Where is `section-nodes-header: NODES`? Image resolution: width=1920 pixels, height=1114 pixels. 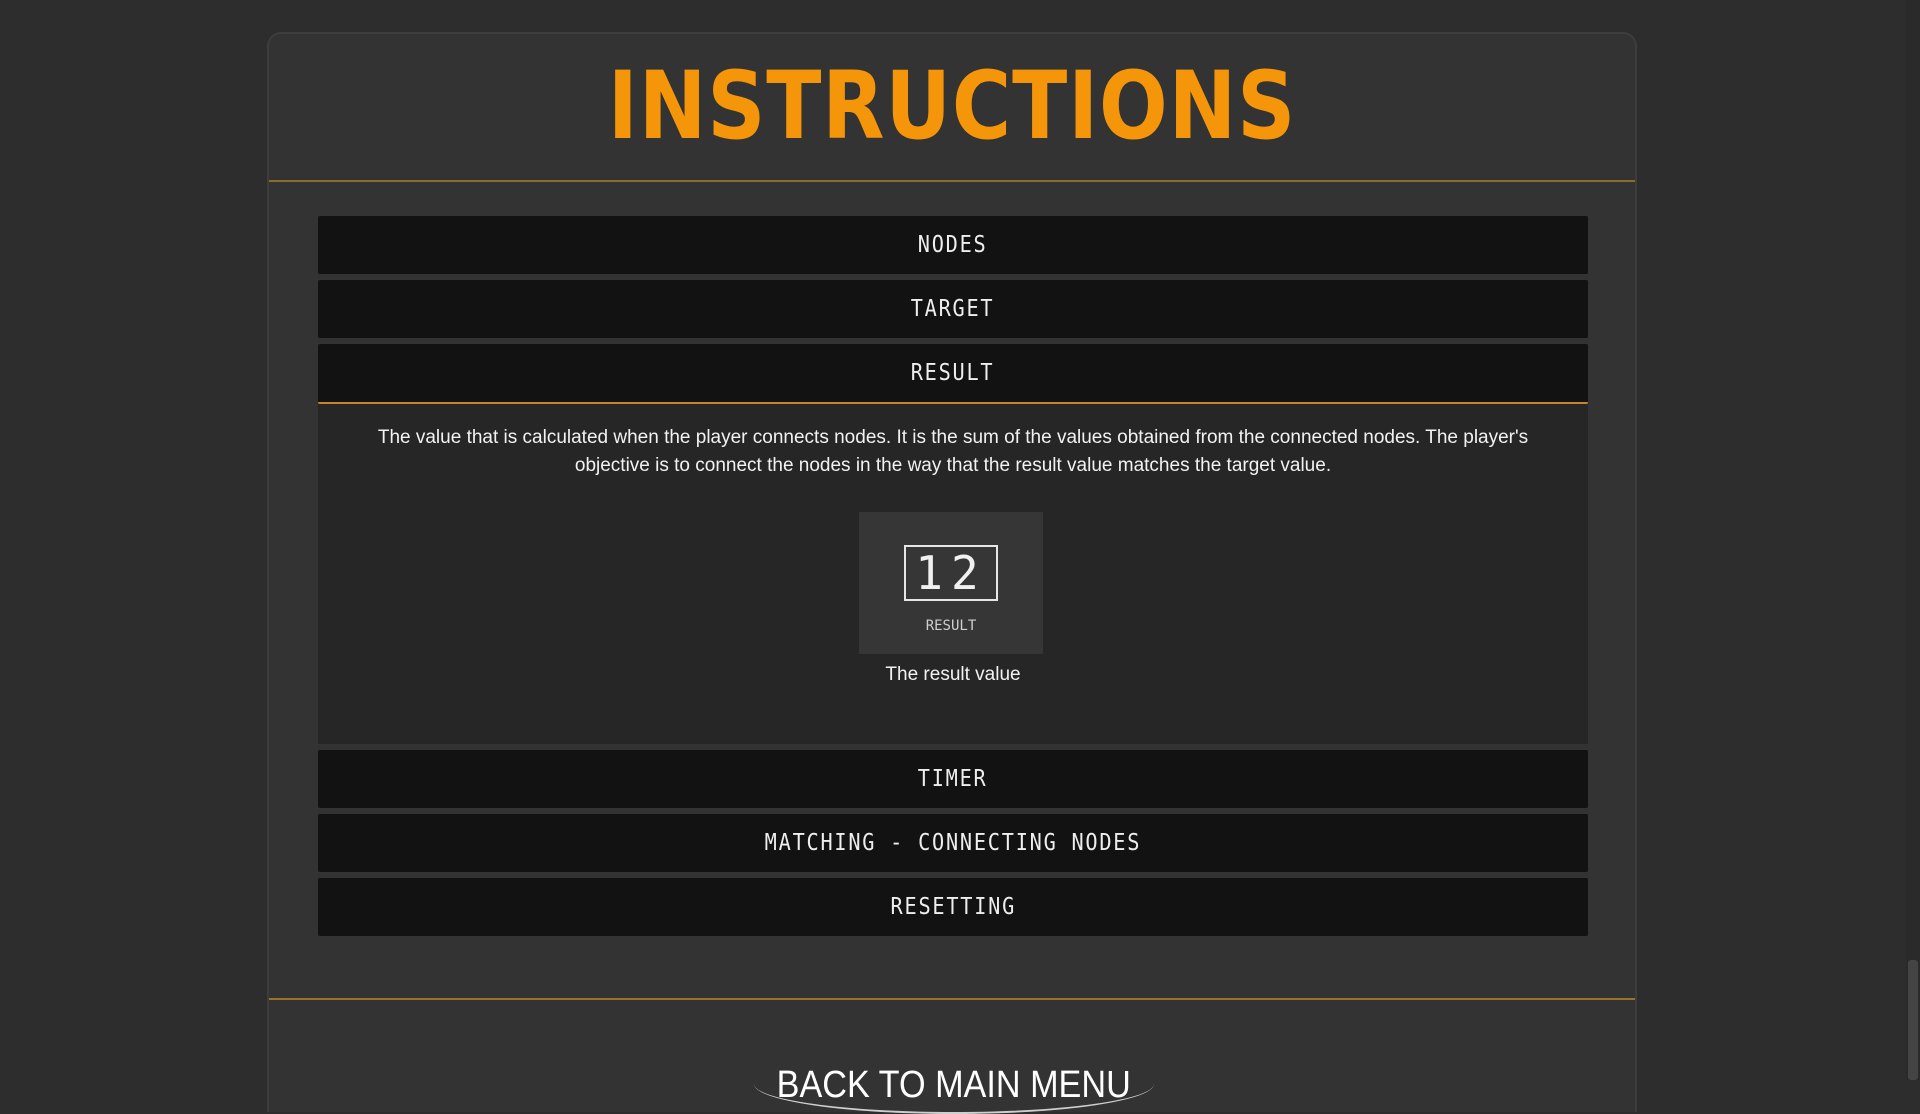
section-nodes-header: NODES is located at coordinates (953, 245).